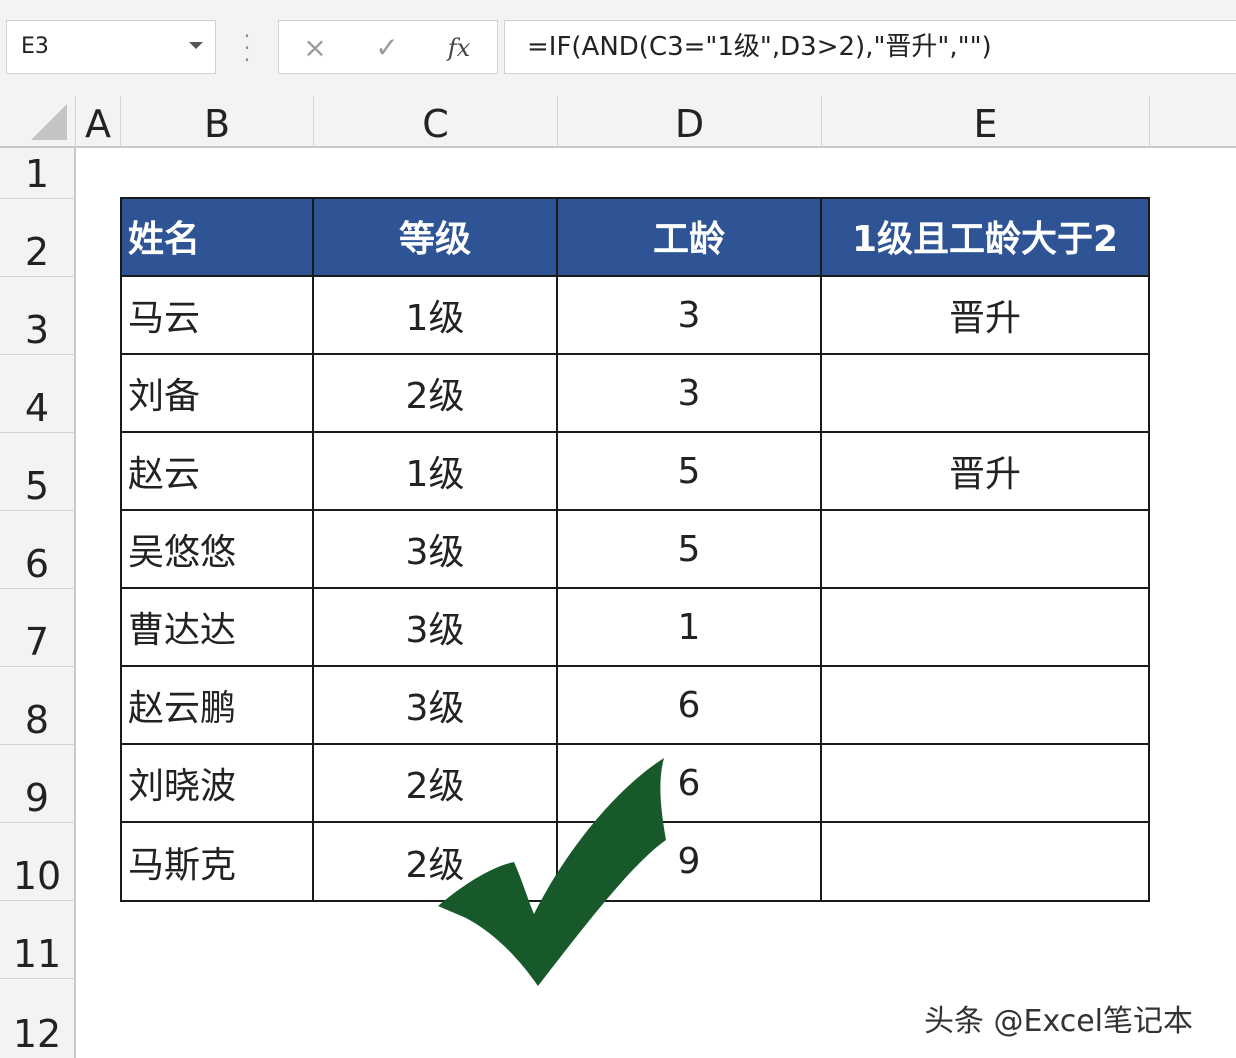 The height and width of the screenshot is (1058, 1236). I want to click on select-all-corner, so click(38, 122).